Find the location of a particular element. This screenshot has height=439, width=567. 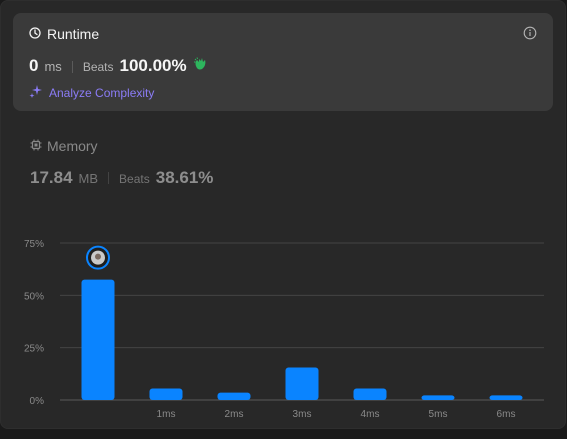

x-tick-label: 3ms is located at coordinates (302, 414).